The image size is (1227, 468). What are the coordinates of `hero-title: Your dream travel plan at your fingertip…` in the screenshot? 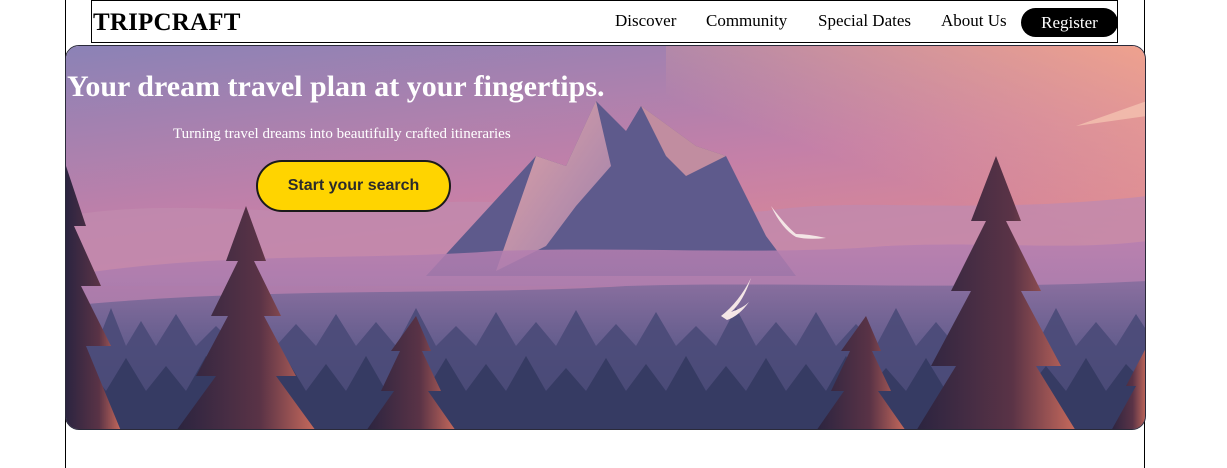 It's located at (336, 86).